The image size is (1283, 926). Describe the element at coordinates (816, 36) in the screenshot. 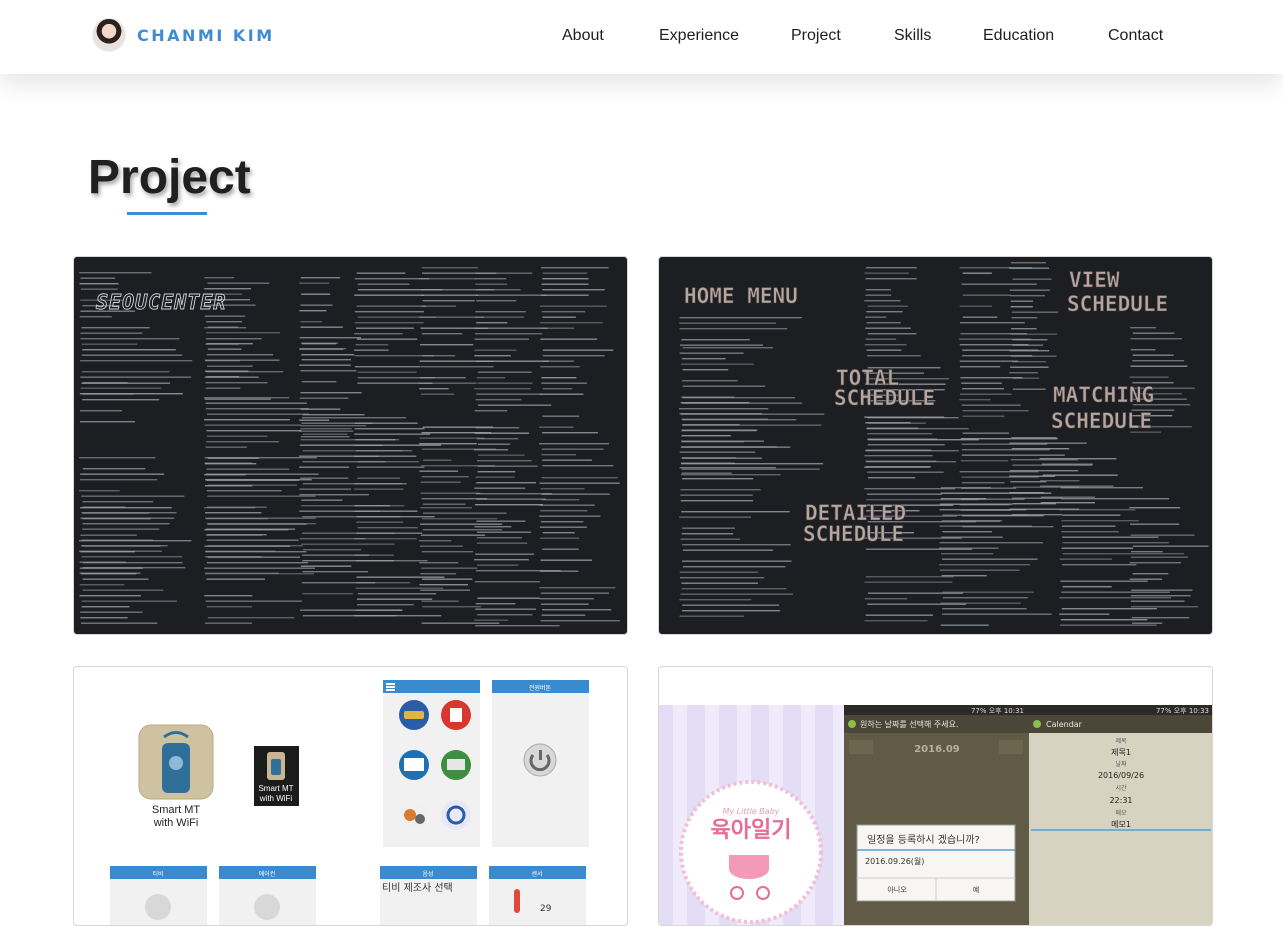

I see `nav-project: Project` at that location.